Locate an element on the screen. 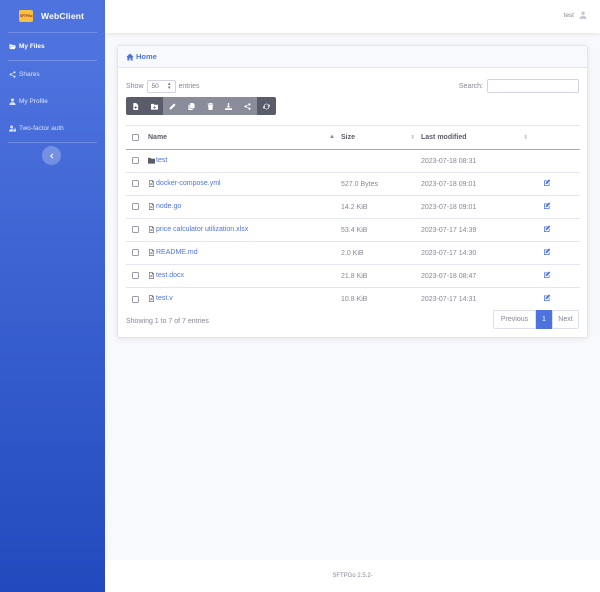 The height and width of the screenshot is (592, 600). page-1-button: 1 is located at coordinates (544, 319).